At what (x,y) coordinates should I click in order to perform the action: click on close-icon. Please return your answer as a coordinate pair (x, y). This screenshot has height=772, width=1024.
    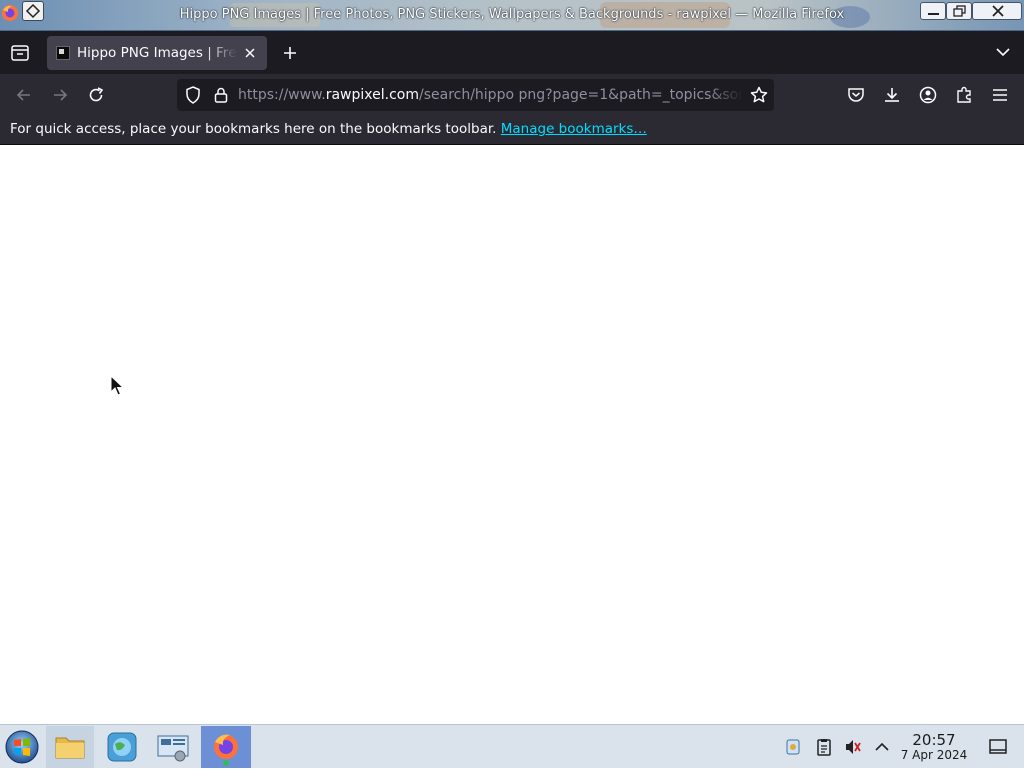
    Looking at the image, I should click on (998, 11).